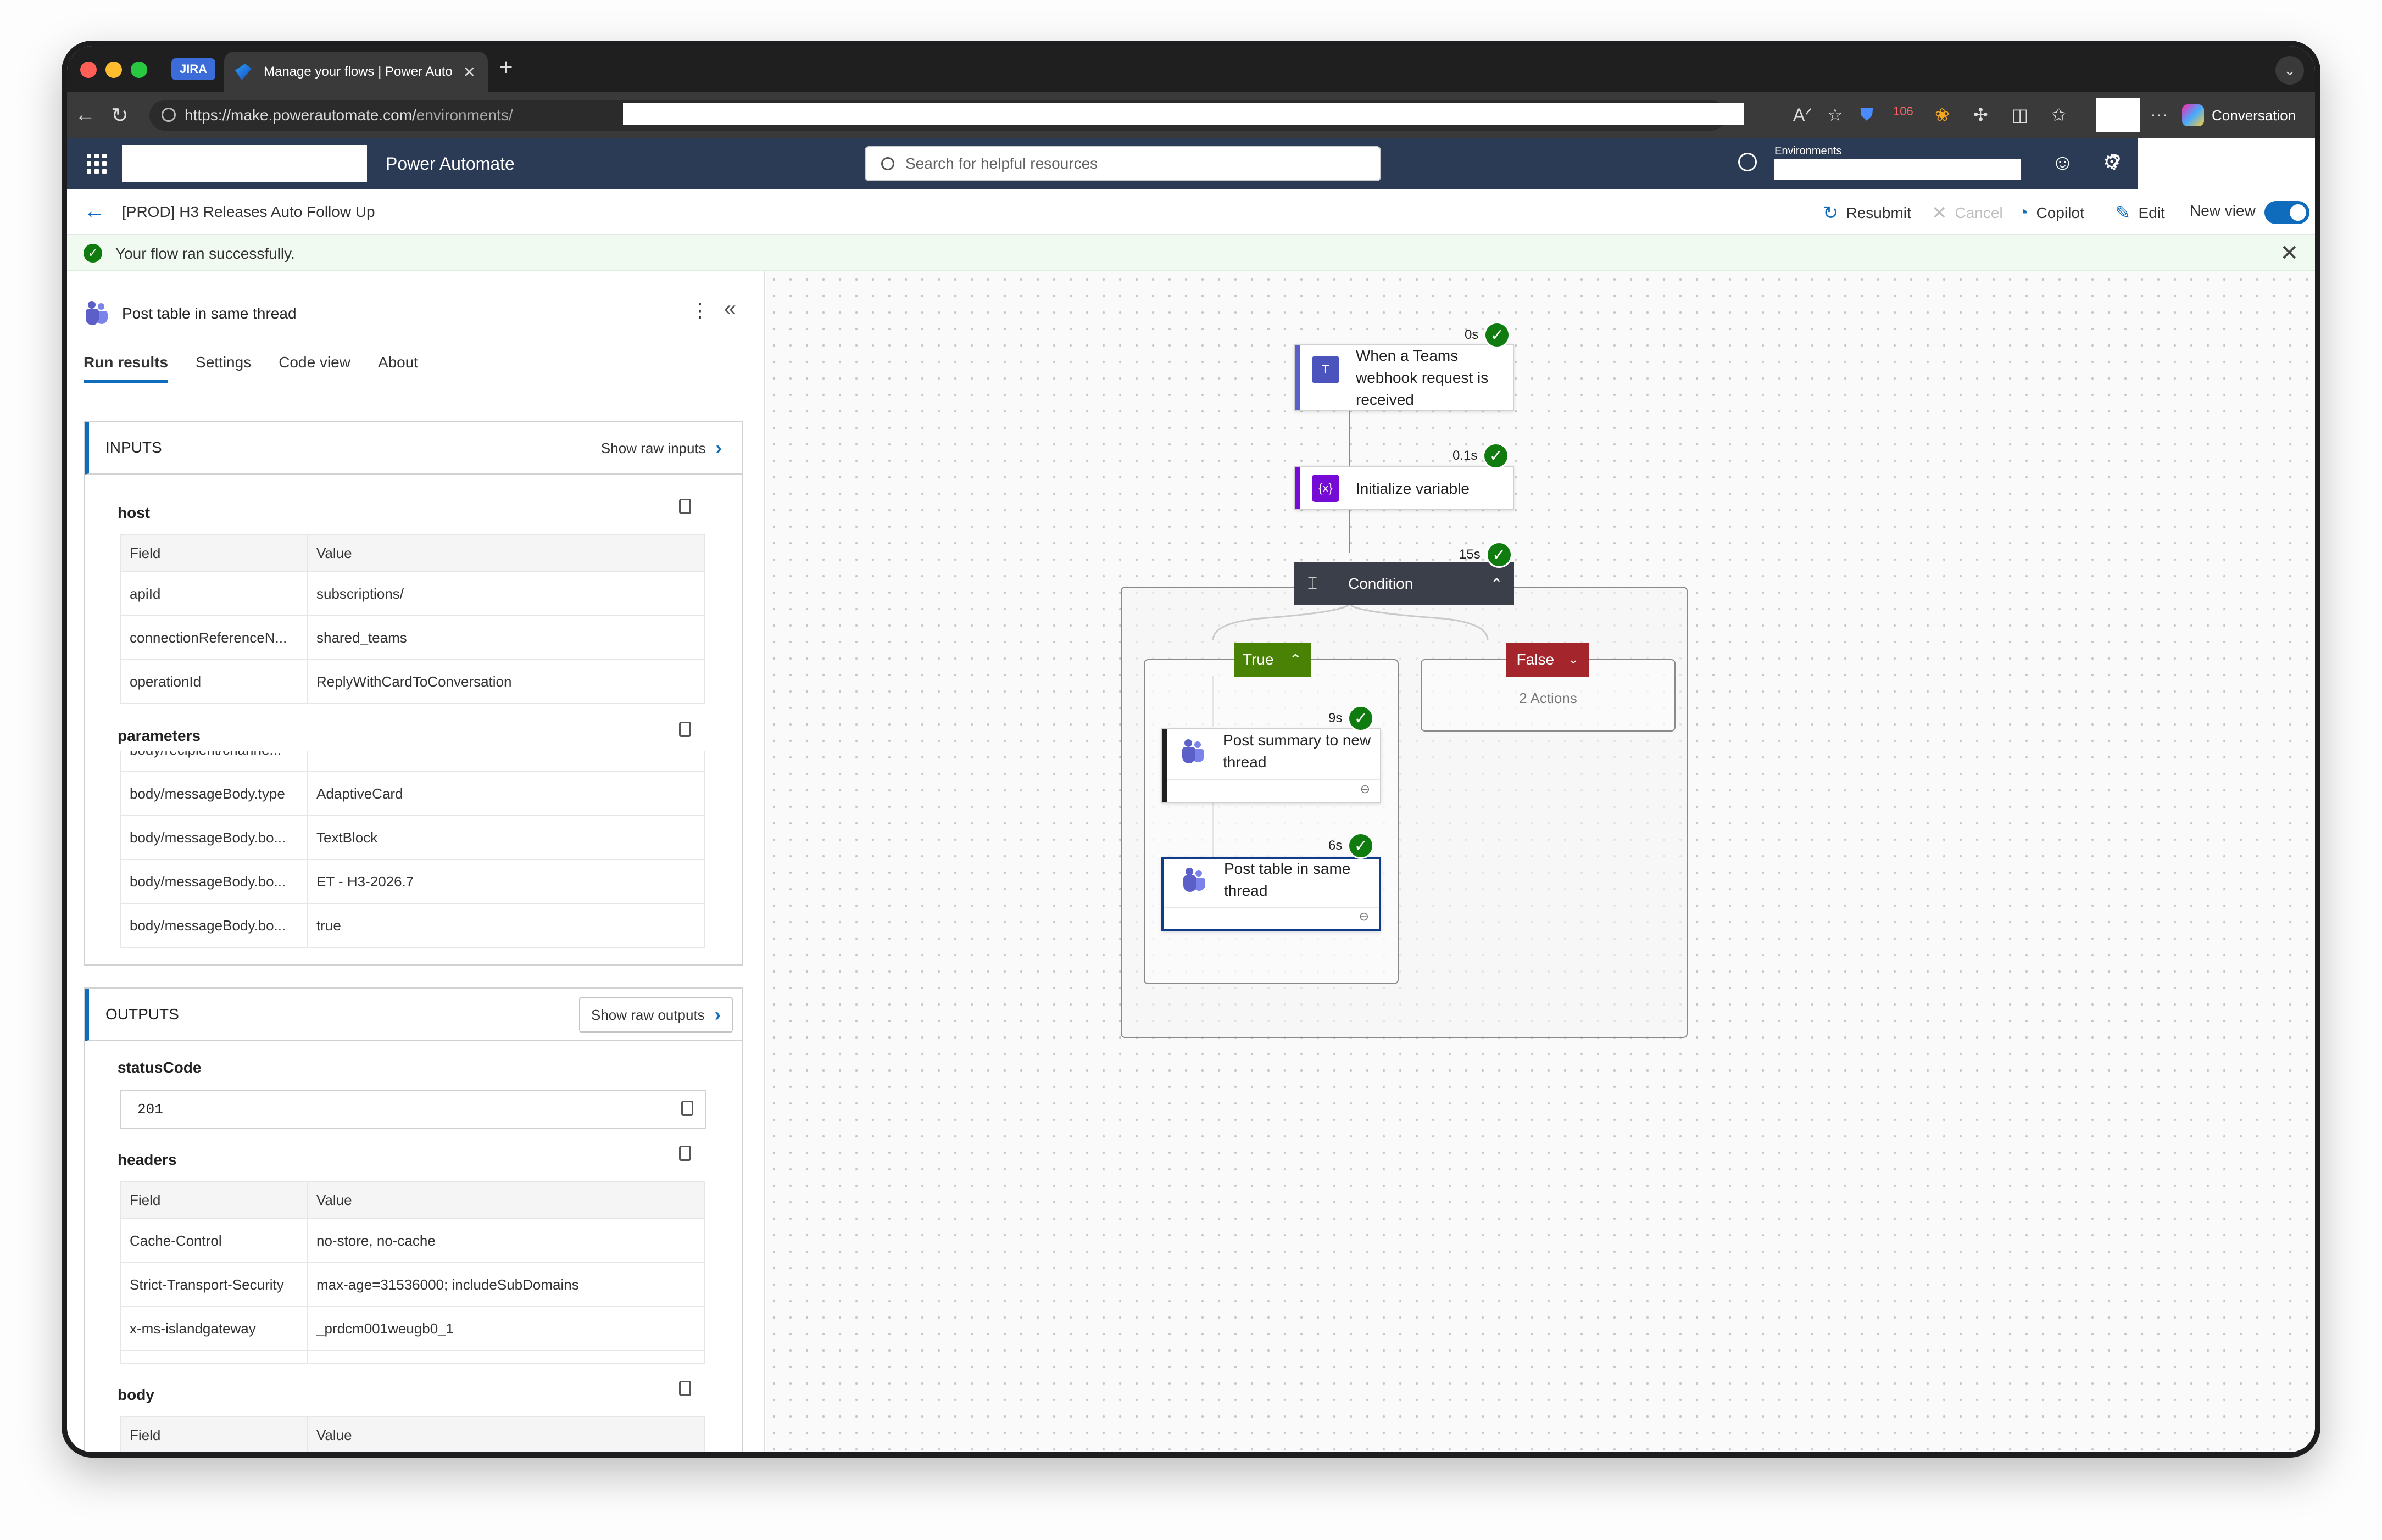 The height and width of the screenshot is (1540, 2382). I want to click on tab-jira: JIRA, so click(193, 69).